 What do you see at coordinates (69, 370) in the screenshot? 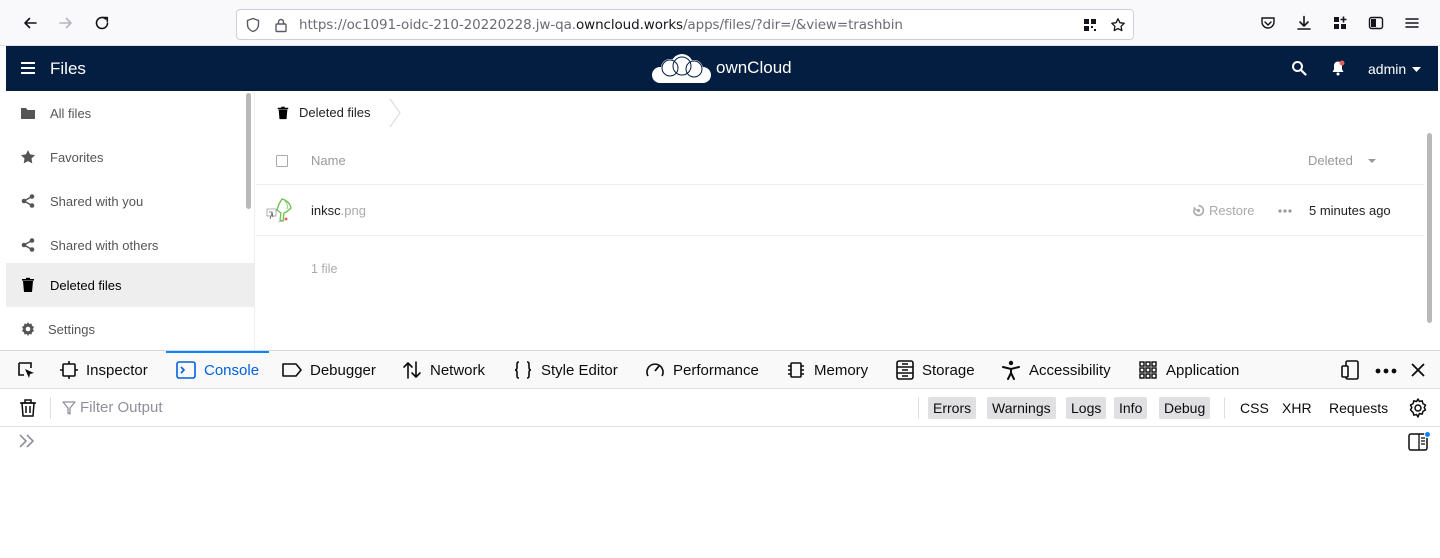
I see `inspector-icon` at bounding box center [69, 370].